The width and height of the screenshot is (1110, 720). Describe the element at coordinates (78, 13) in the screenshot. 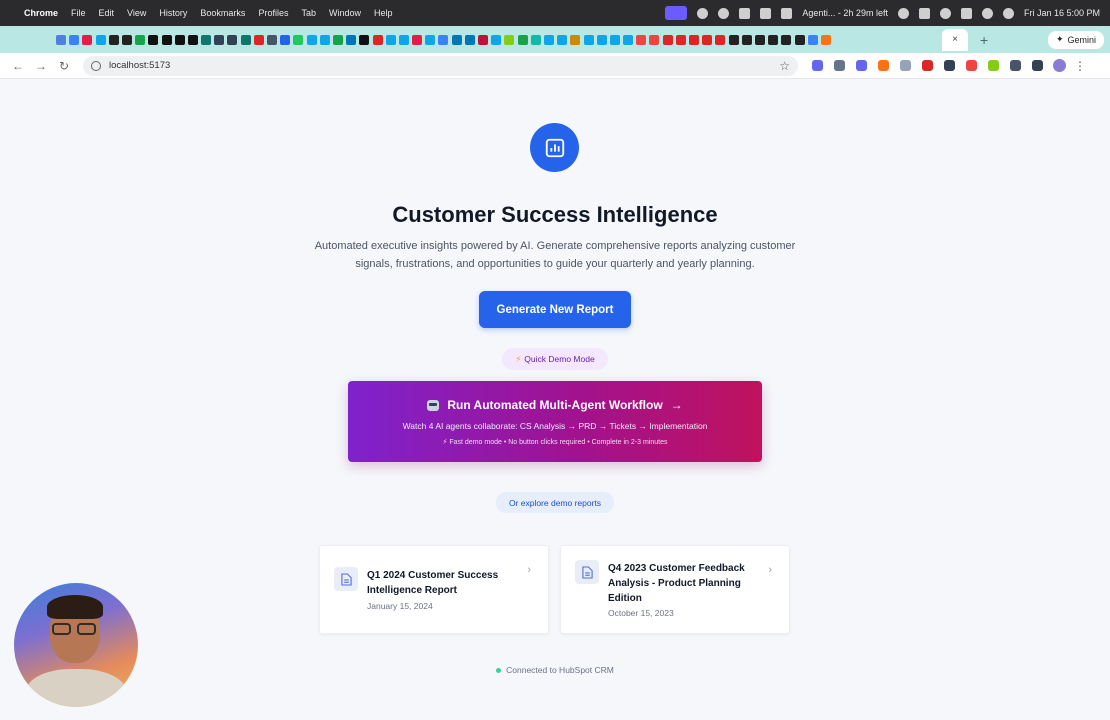

I see `menu-file: File` at that location.